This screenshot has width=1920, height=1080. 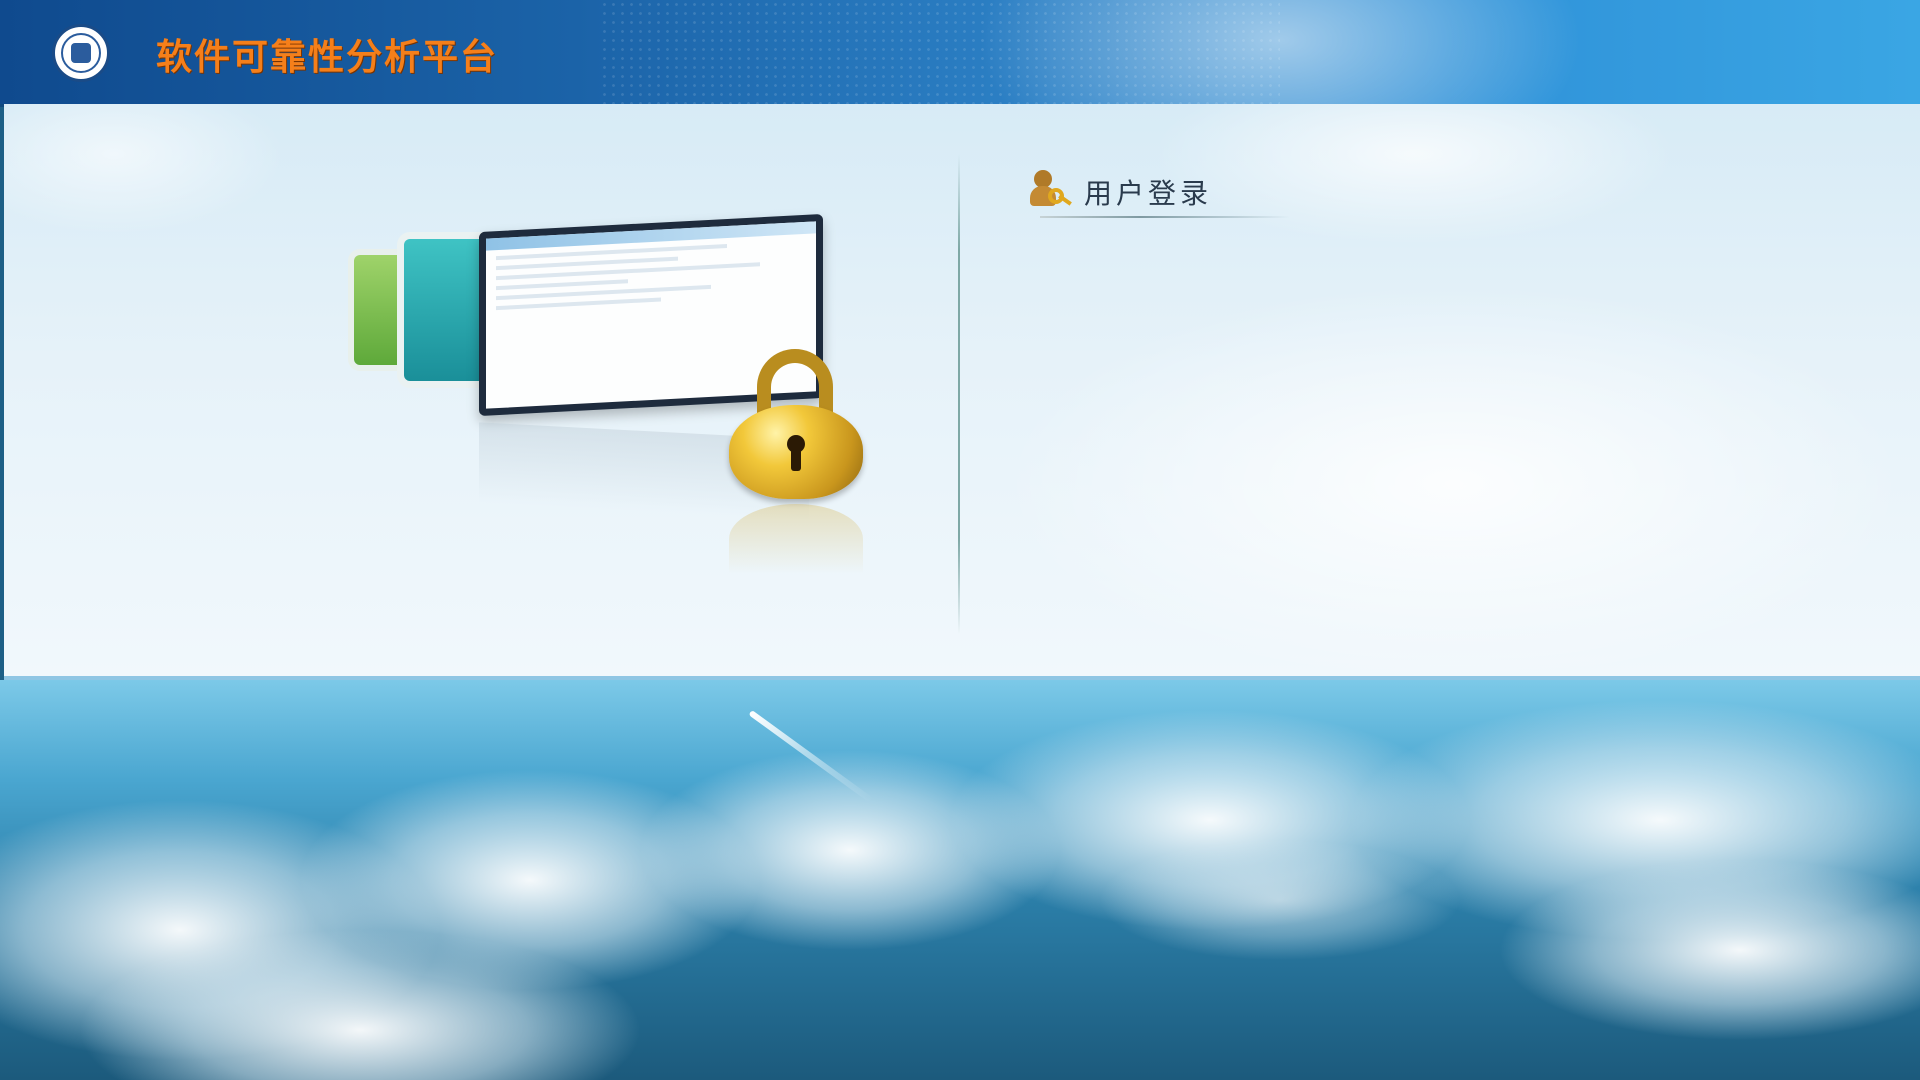 I want to click on security-illustration, so click(x=604, y=437).